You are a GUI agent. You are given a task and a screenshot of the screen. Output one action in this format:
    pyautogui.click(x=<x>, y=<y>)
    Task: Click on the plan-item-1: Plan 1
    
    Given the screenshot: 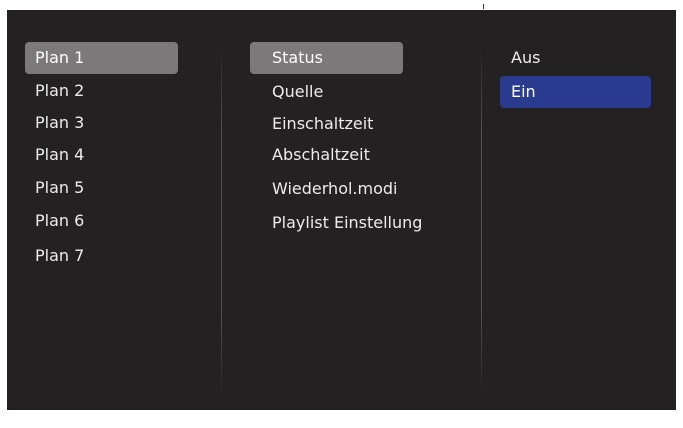 What is the action you would take?
    pyautogui.click(x=101, y=58)
    